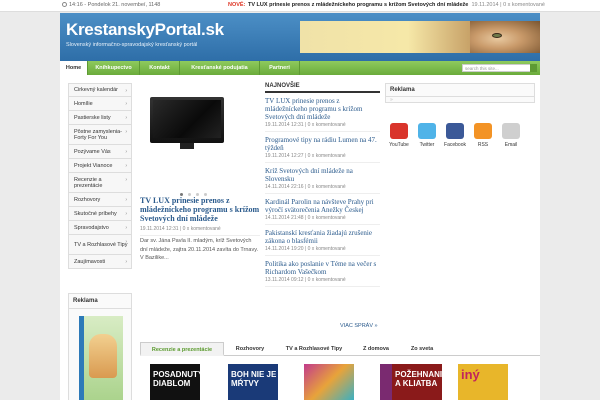 This screenshot has height=400, width=600. I want to click on sidebar-item-label: Rozhovory, so click(87, 199).